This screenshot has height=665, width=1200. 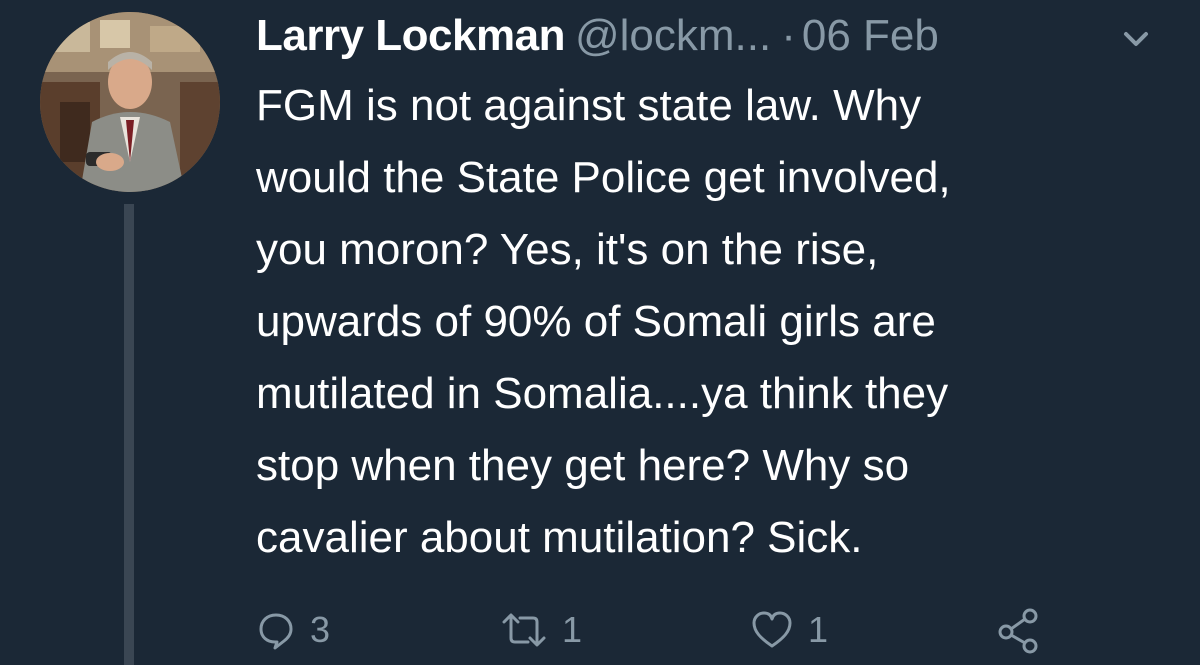 What do you see at coordinates (1136, 40) in the screenshot?
I see `chevron-down-icon` at bounding box center [1136, 40].